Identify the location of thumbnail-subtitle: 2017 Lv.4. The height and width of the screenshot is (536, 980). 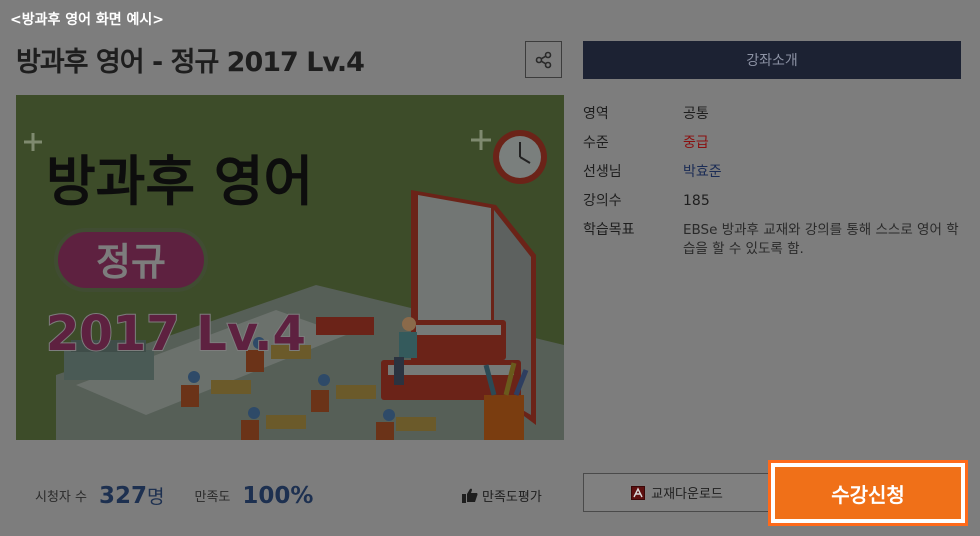
(176, 334).